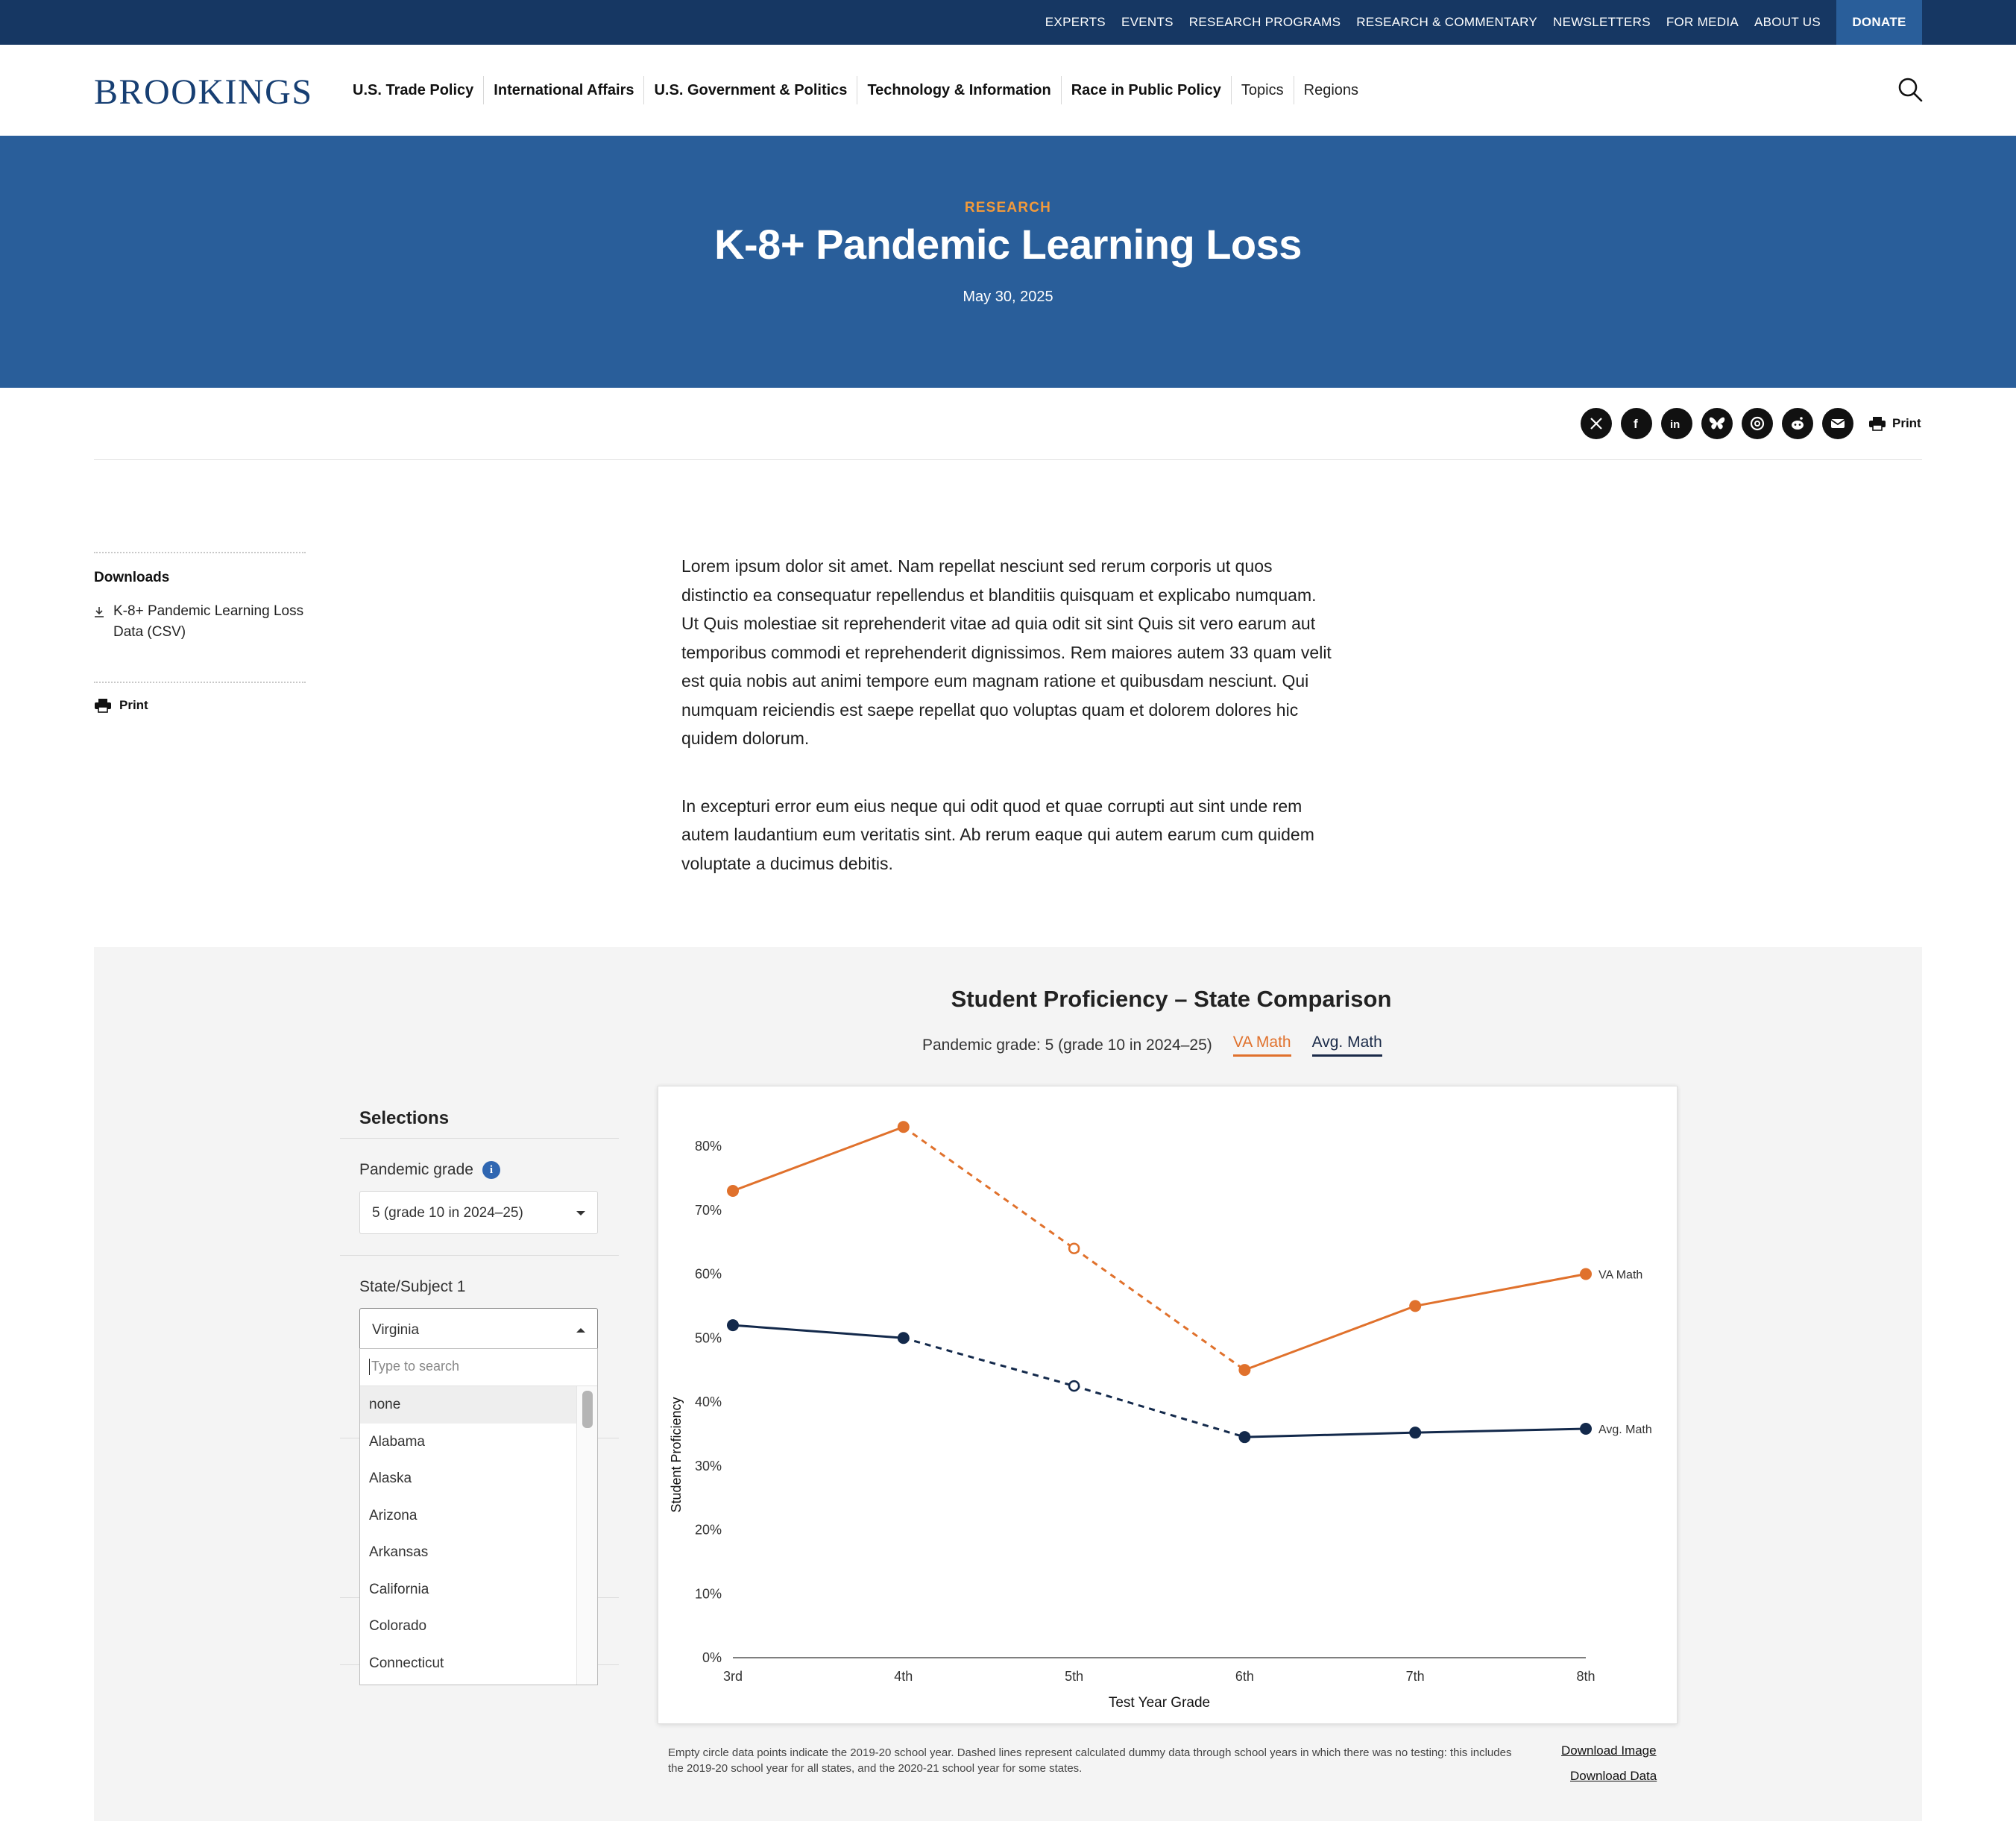  What do you see at coordinates (208, 621) in the screenshot?
I see `download-csv-label: K-8+ Pandemic Learning Loss Data (CSV)` at bounding box center [208, 621].